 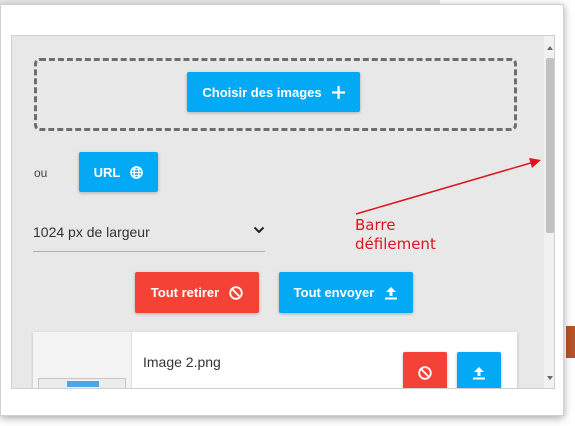 What do you see at coordinates (107, 172) in the screenshot?
I see `url-label: URL` at bounding box center [107, 172].